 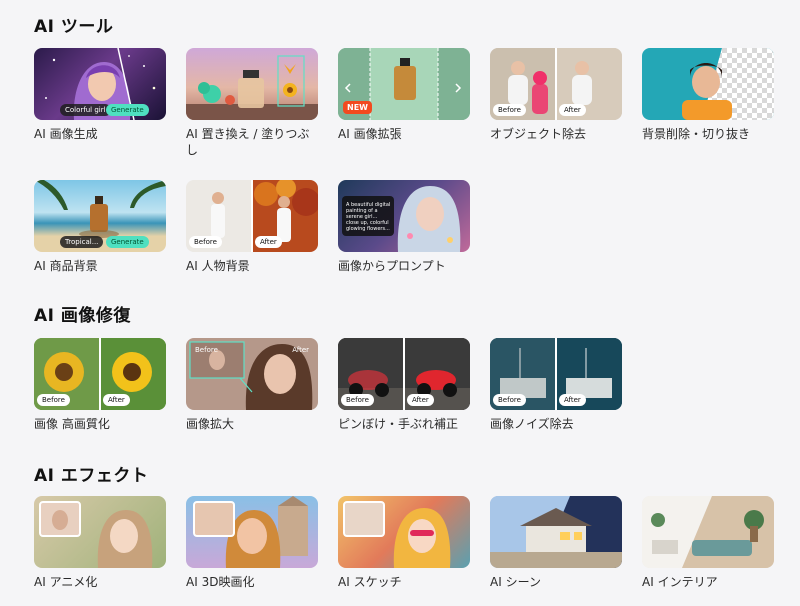 What do you see at coordinates (680, 582) in the screenshot?
I see `effect-label: AI インテリア` at bounding box center [680, 582].